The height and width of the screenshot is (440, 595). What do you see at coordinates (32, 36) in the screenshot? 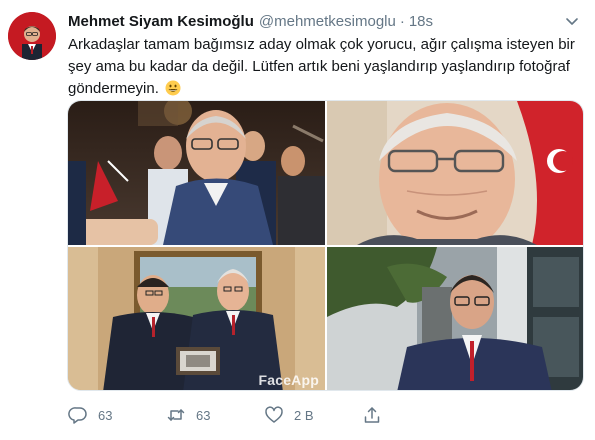
I see `avatar` at bounding box center [32, 36].